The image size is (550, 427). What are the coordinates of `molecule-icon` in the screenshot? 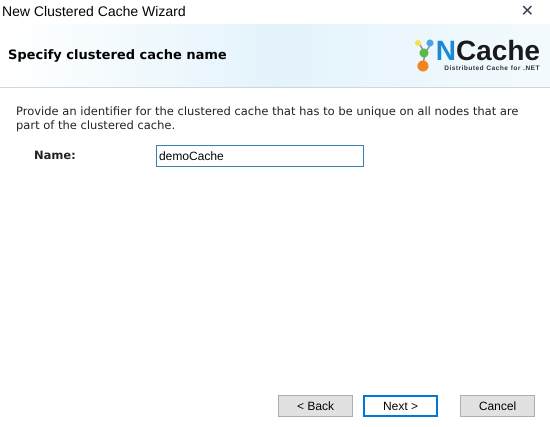 It's located at (424, 56).